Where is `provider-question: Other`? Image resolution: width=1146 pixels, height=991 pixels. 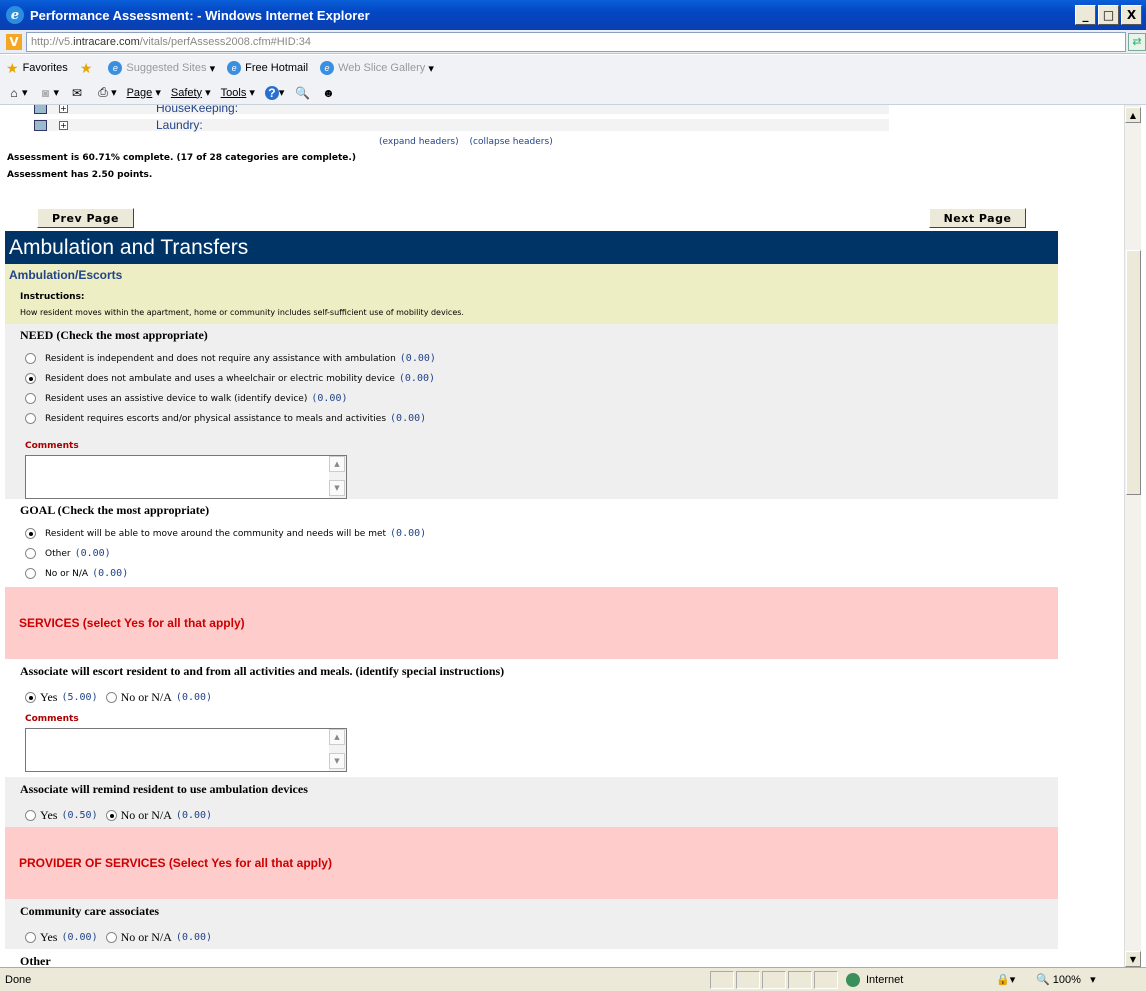 provider-question: Other is located at coordinates (35, 960).